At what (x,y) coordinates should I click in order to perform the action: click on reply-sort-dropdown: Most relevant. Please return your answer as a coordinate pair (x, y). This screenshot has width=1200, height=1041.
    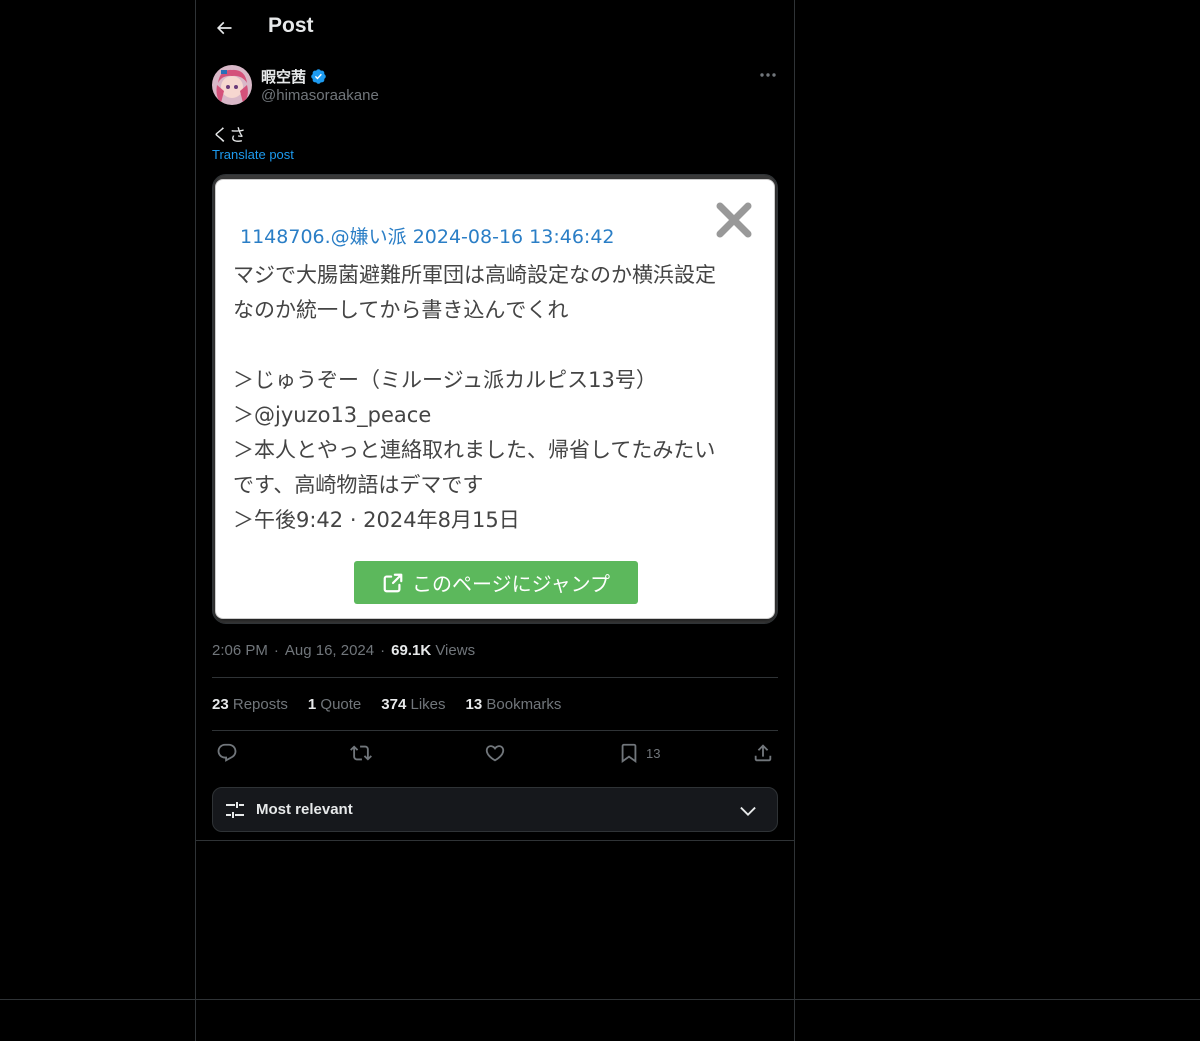
    Looking at the image, I should click on (495, 809).